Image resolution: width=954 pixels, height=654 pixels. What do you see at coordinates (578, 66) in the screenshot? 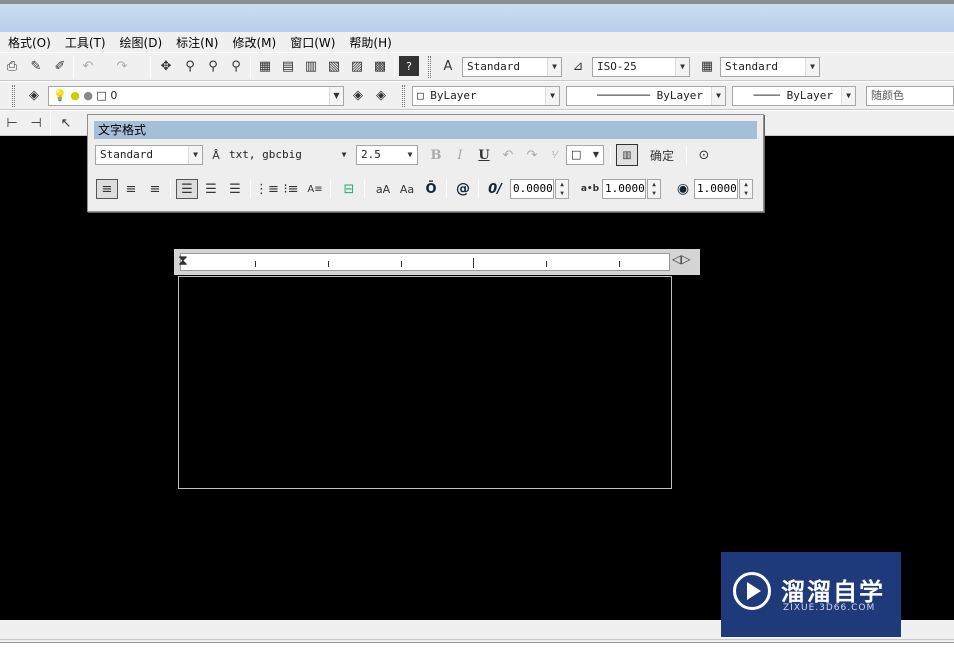
I see `dim-style-icon: ⊿` at bounding box center [578, 66].